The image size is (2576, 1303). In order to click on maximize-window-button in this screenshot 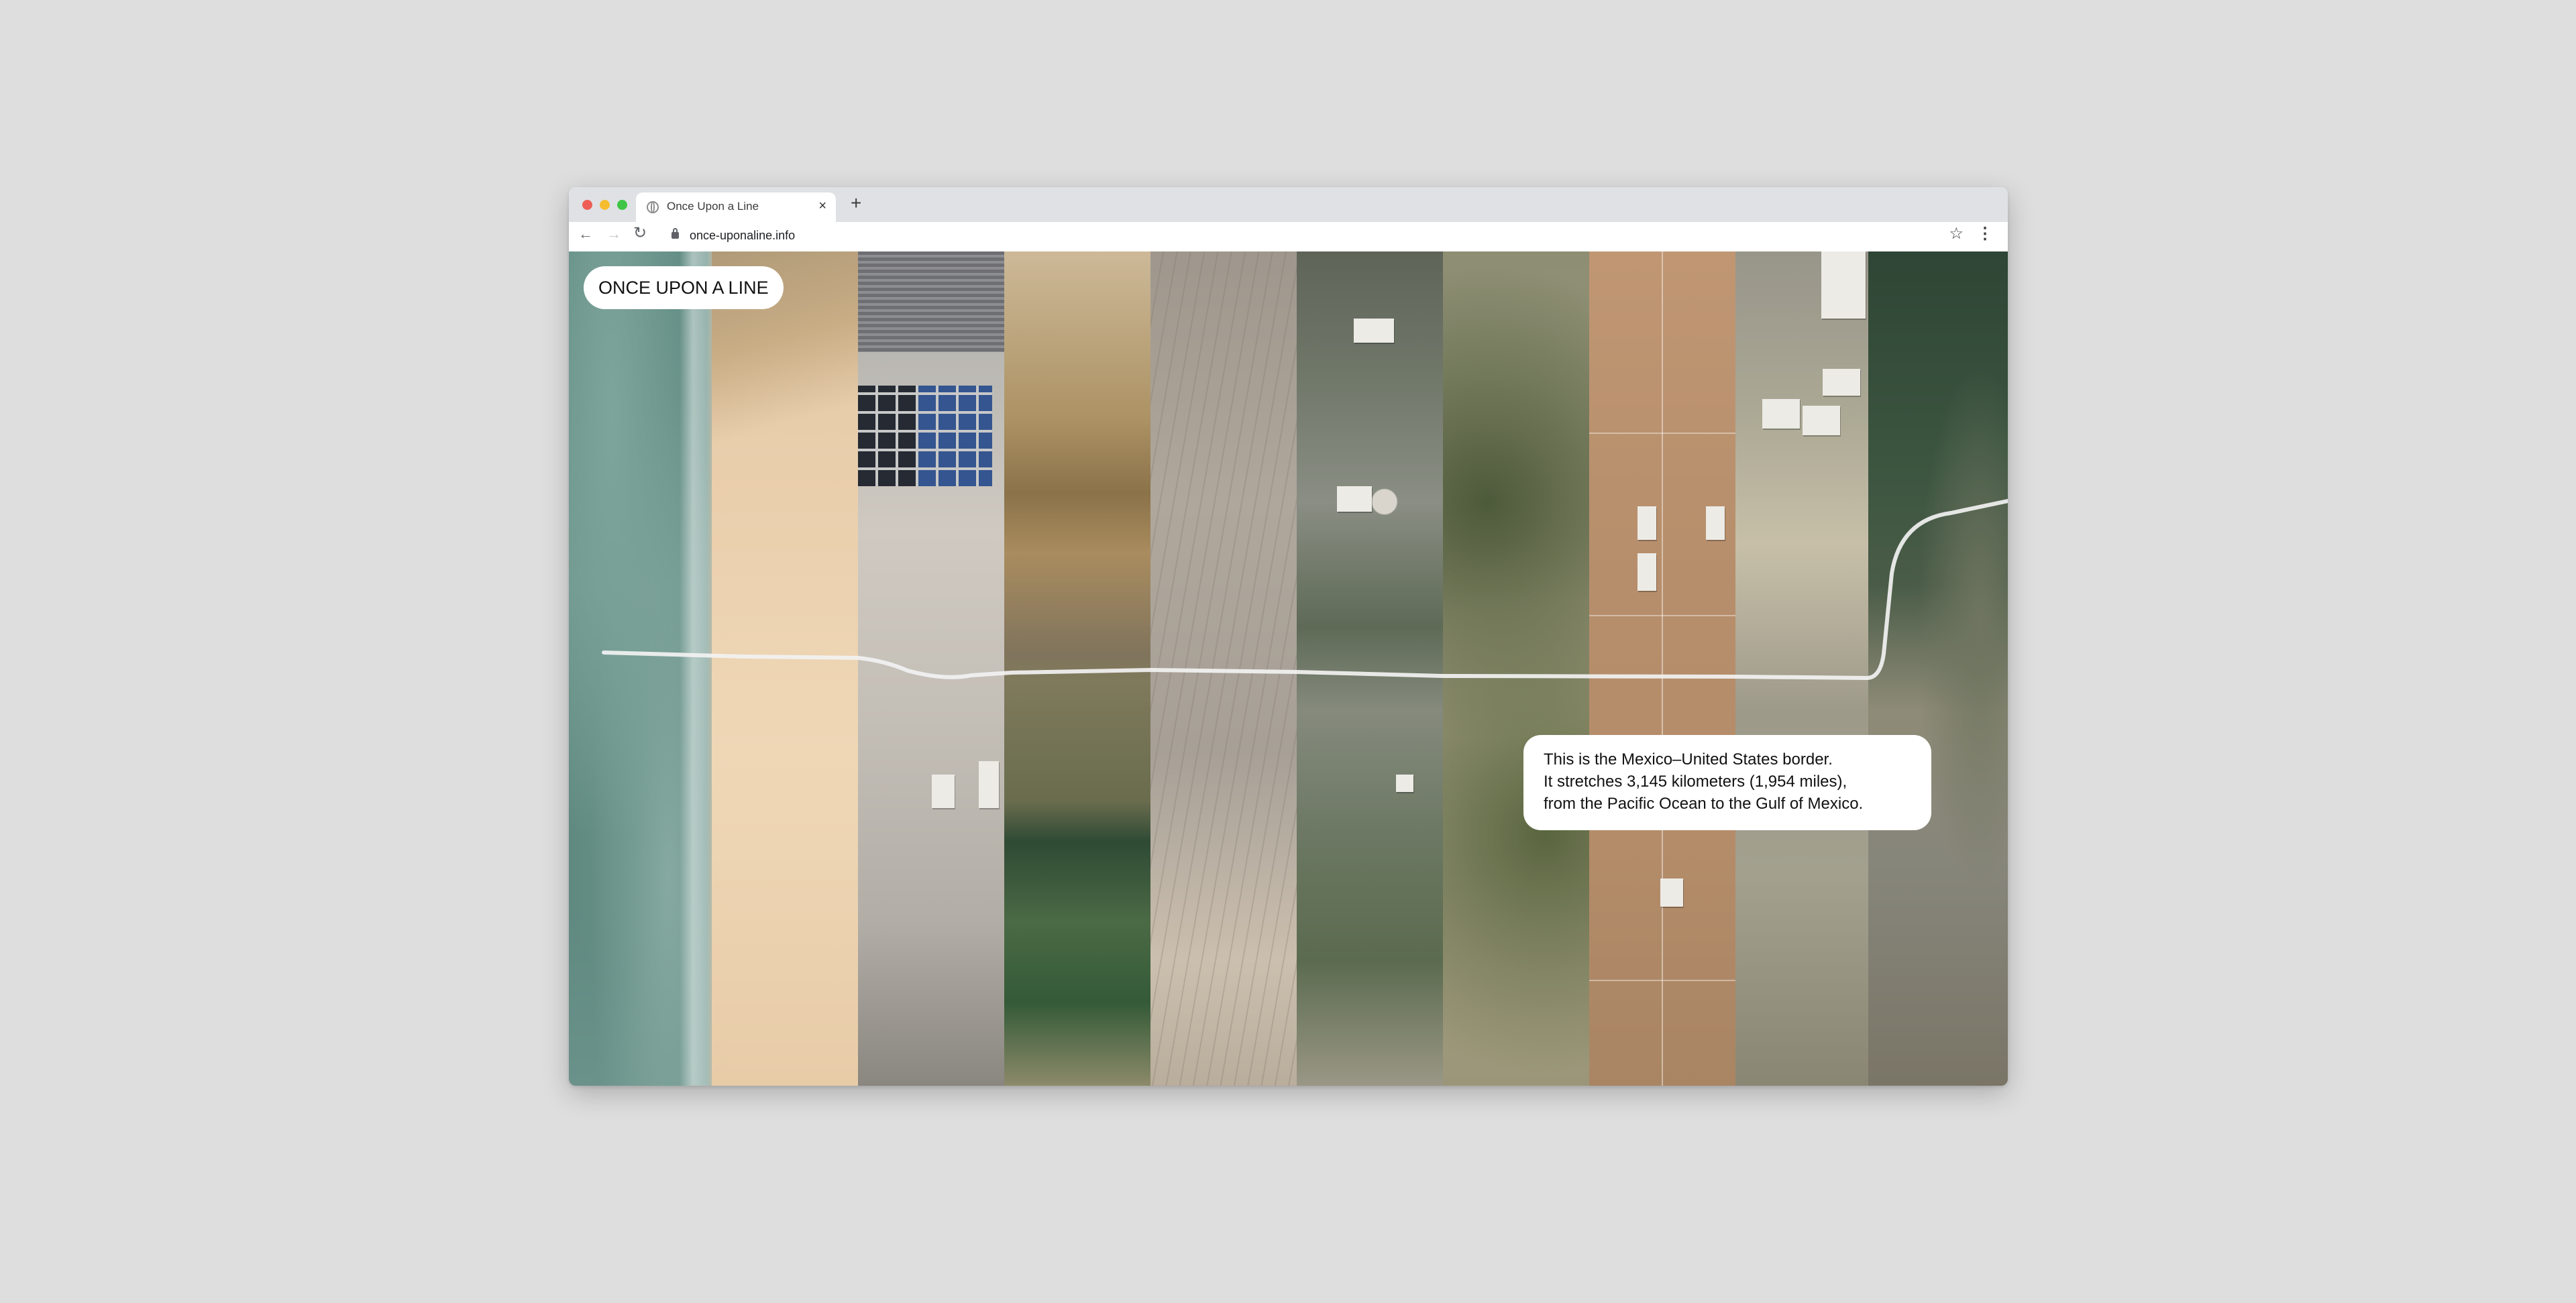, I will do `click(622, 205)`.